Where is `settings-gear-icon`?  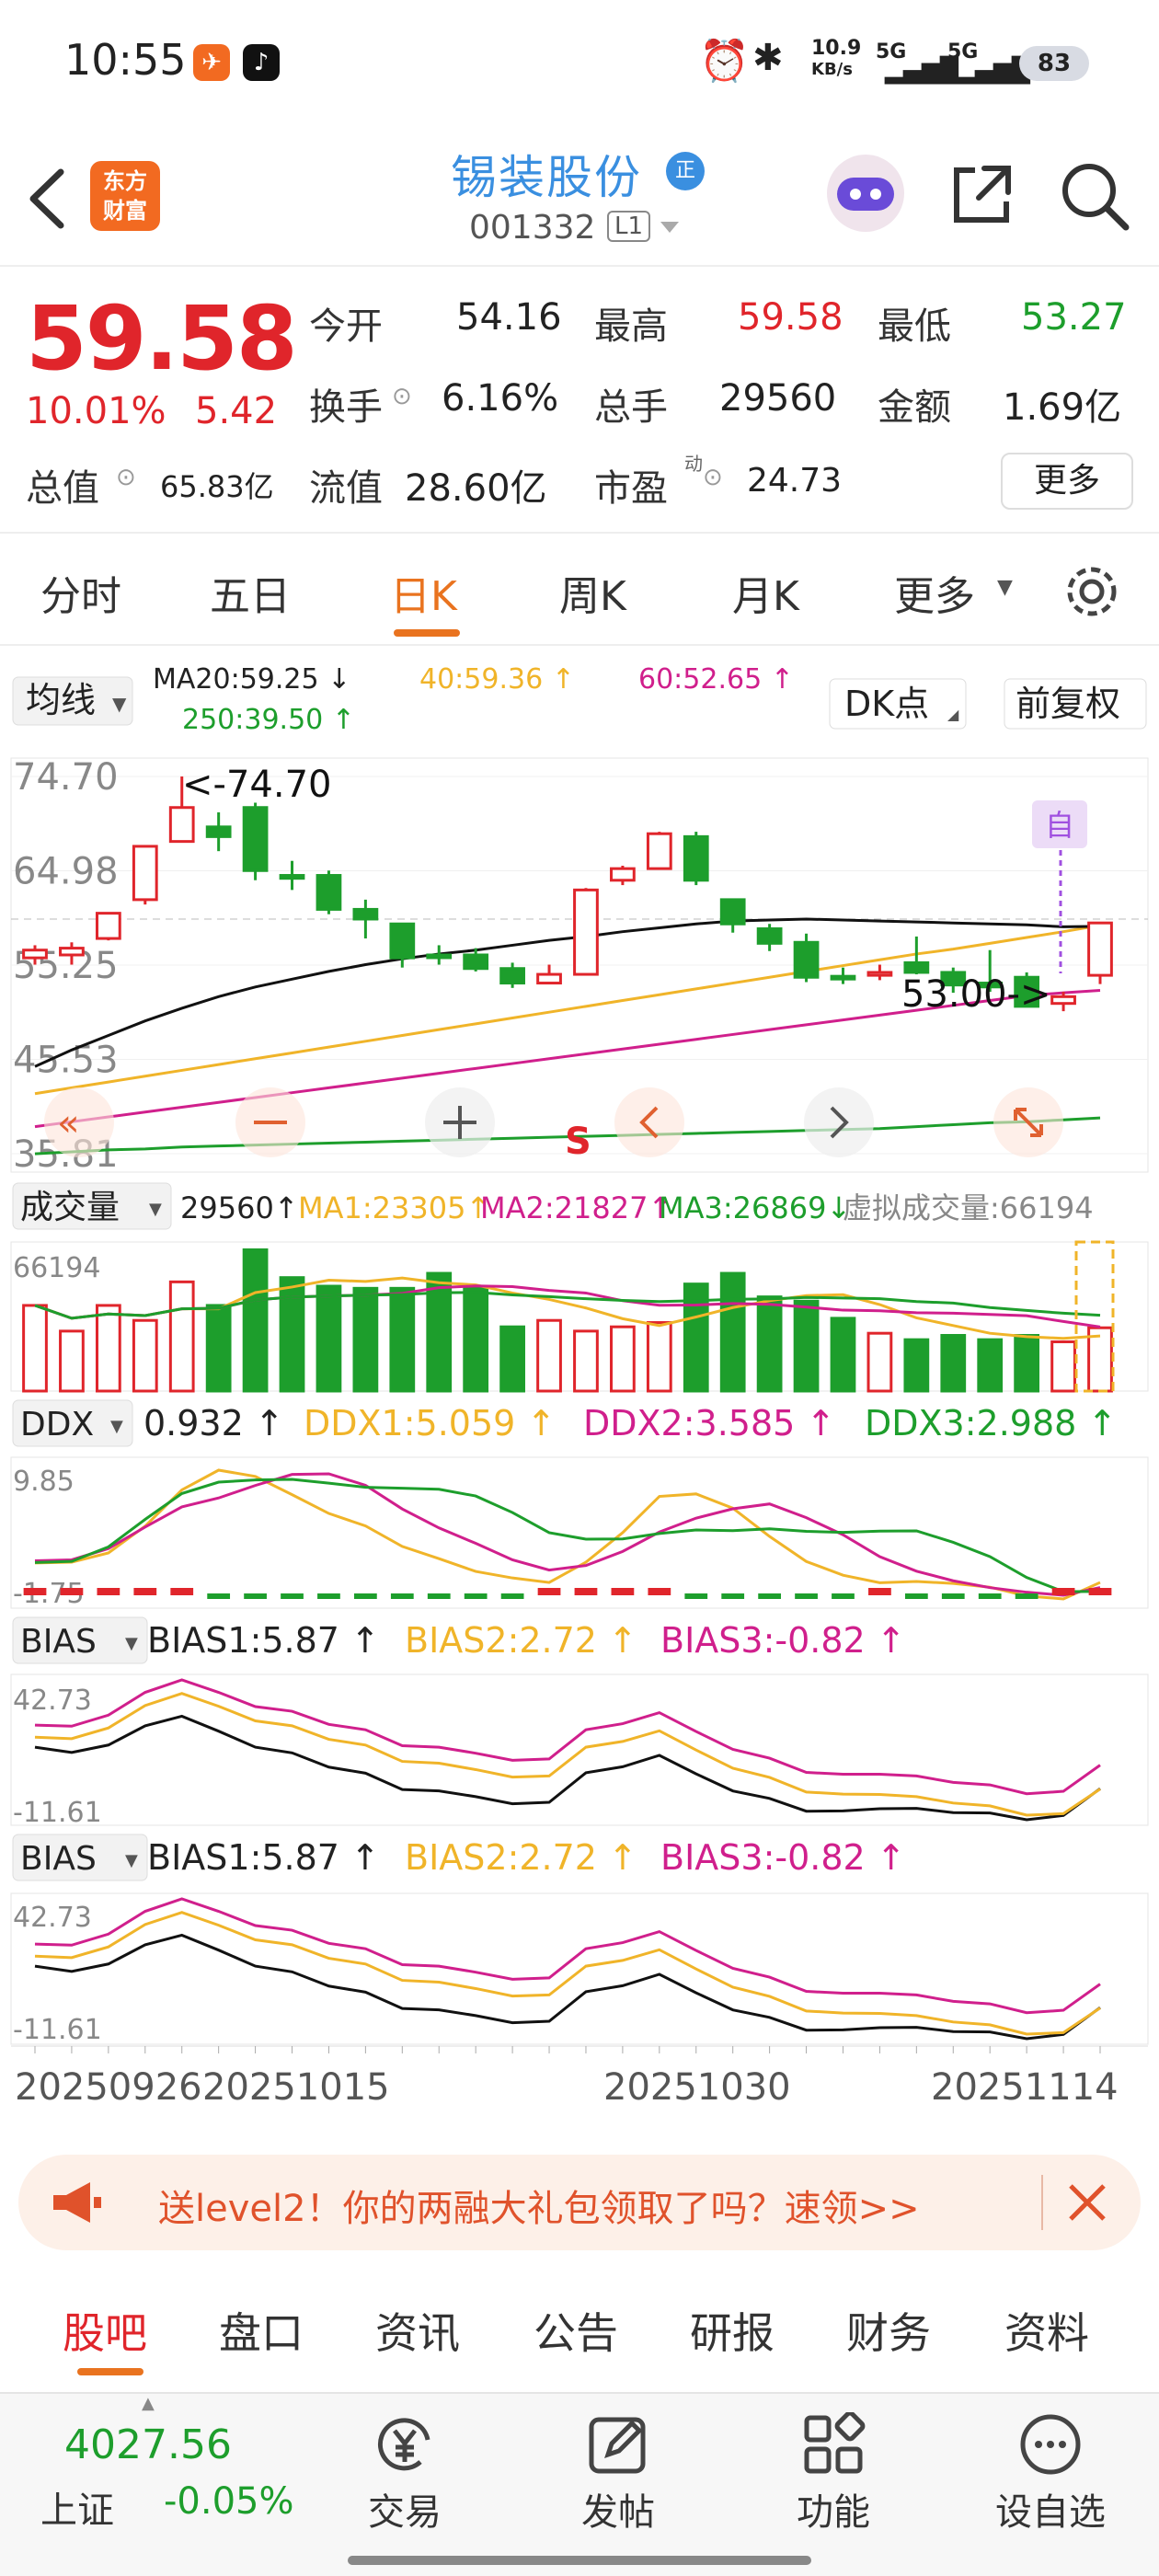 settings-gear-icon is located at coordinates (1091, 591).